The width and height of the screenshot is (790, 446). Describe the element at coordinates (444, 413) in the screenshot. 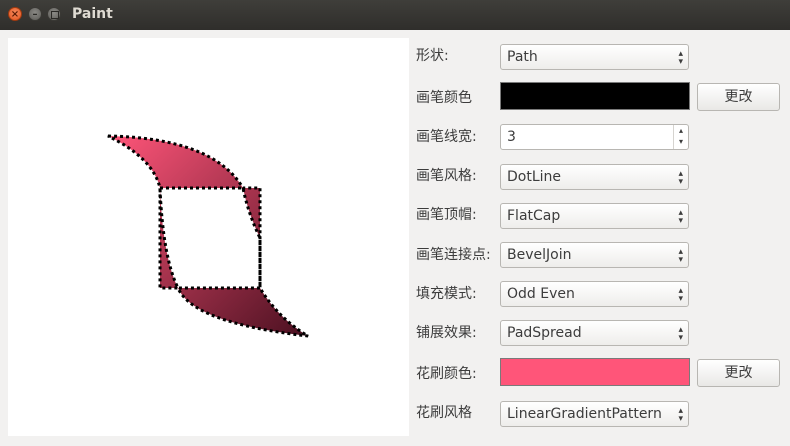

I see `brush-style-label: 花刷风格` at that location.